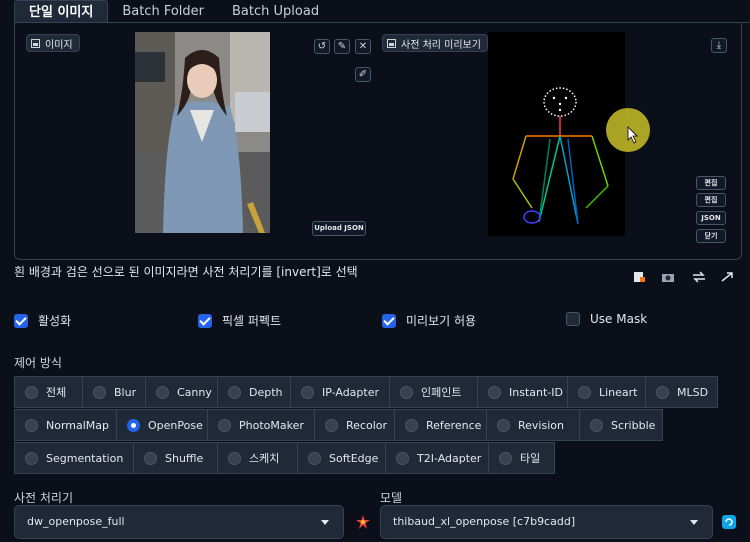 The width and height of the screenshot is (750, 542). I want to click on radio-option-selected: OpenPose, so click(162, 425).